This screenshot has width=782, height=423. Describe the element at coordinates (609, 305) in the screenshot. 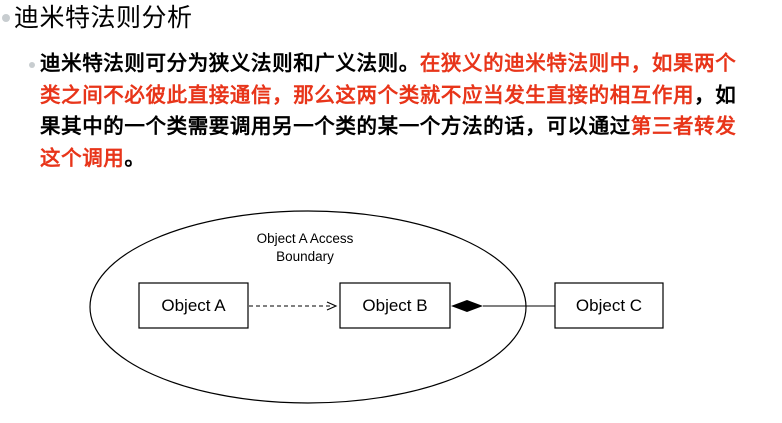

I see `object-c-label: Object C` at that location.